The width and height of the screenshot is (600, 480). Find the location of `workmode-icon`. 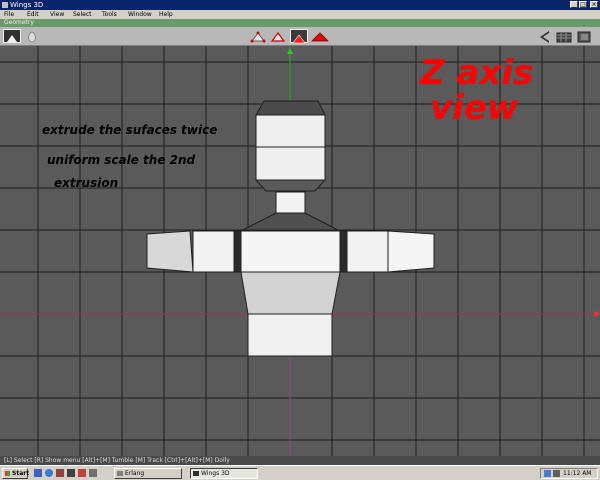

workmode-icon is located at coordinates (584, 37).